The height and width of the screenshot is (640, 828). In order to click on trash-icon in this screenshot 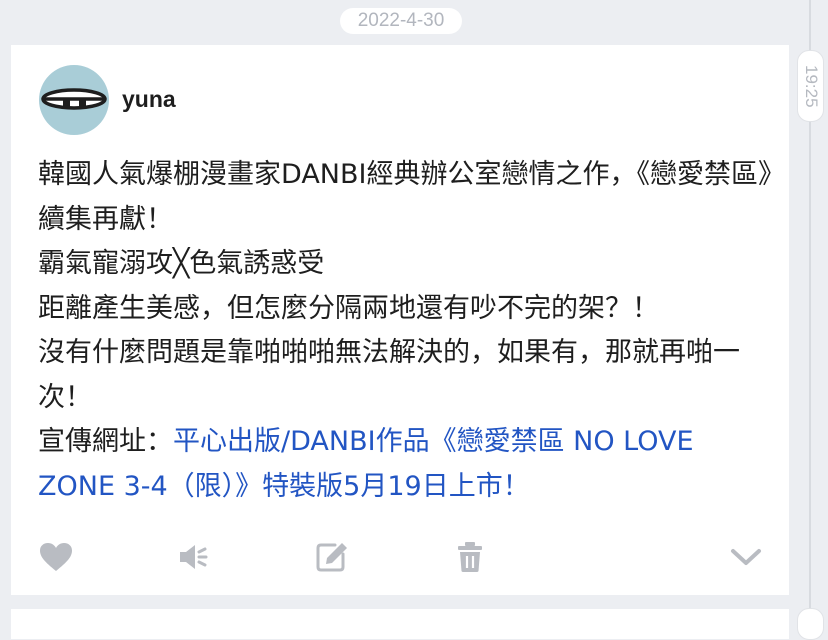, I will do `click(470, 557)`.